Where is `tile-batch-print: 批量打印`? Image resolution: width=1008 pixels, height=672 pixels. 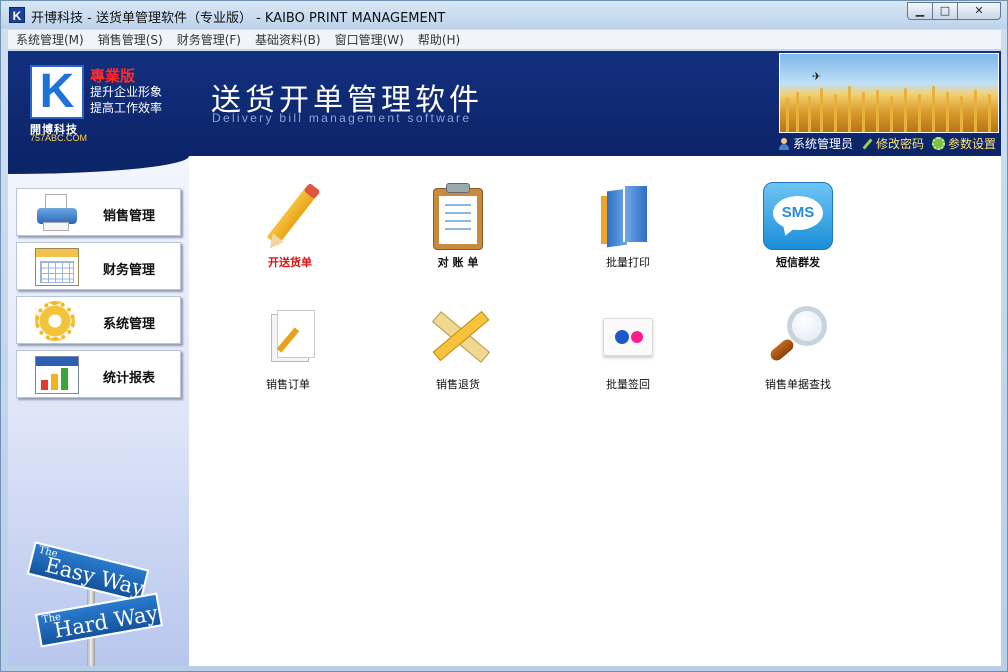
tile-batch-print: 批量打印 is located at coordinates (628, 226).